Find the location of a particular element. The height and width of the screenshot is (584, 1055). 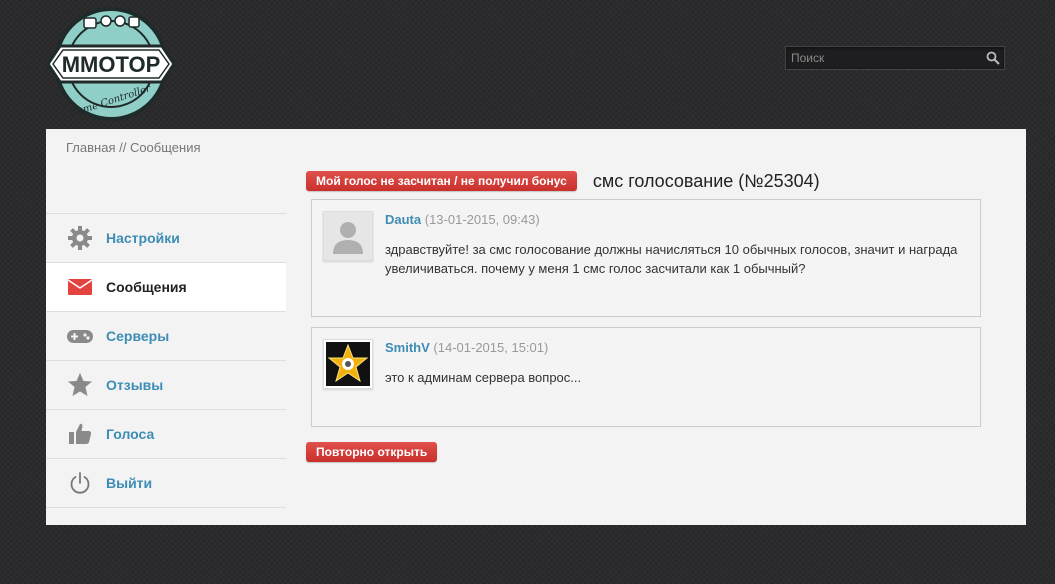

svg-text: MMOTOP is located at coordinates (111, 64).